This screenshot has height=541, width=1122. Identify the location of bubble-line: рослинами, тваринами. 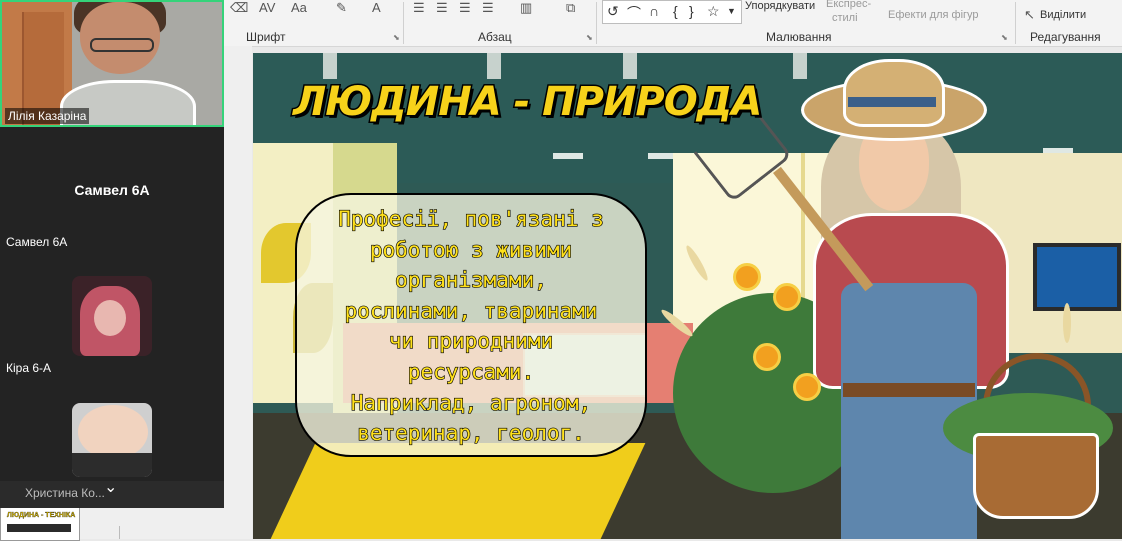
(471, 310).